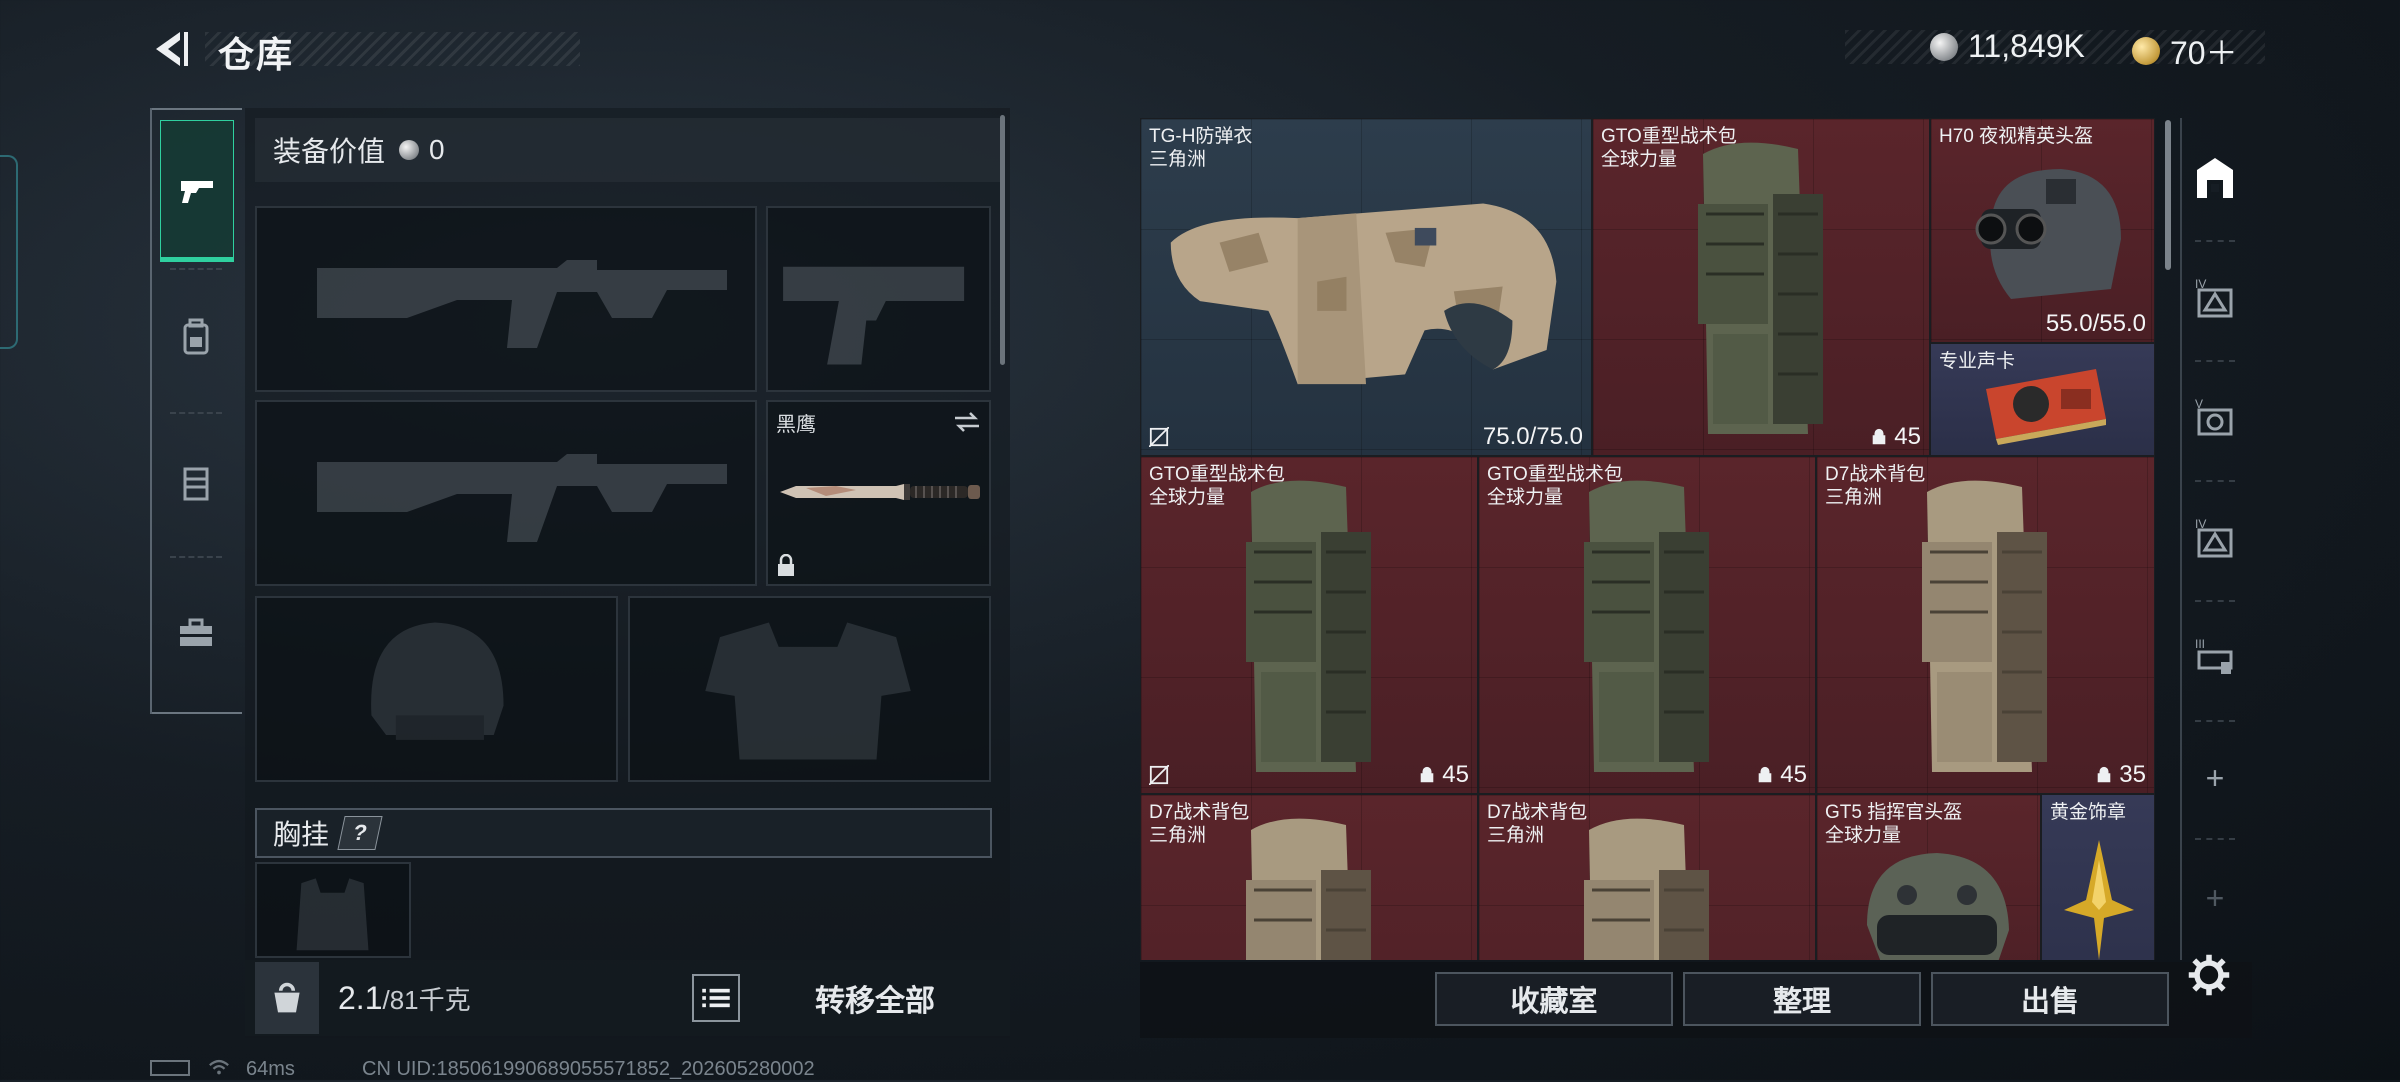 Image resolution: width=2400 pixels, height=1082 pixels. Describe the element at coordinates (2215, 897) in the screenshot. I see `add-storage-disabled-icon: +` at that location.